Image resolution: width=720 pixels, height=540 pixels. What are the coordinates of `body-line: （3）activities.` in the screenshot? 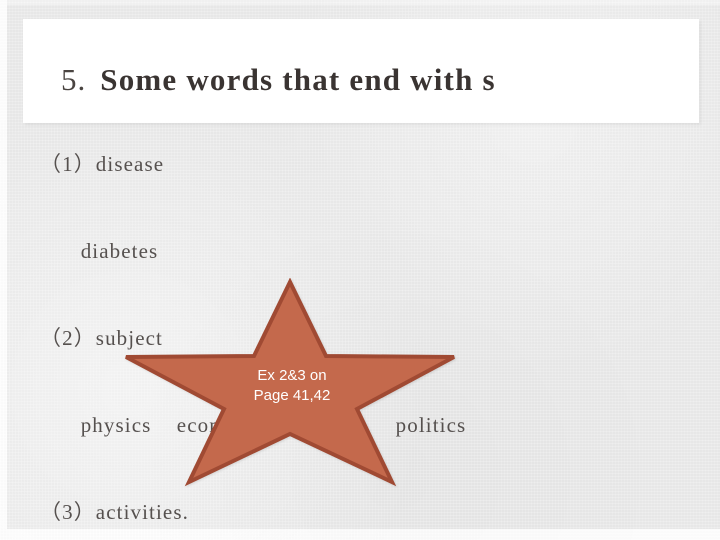 It's located at (114, 512).